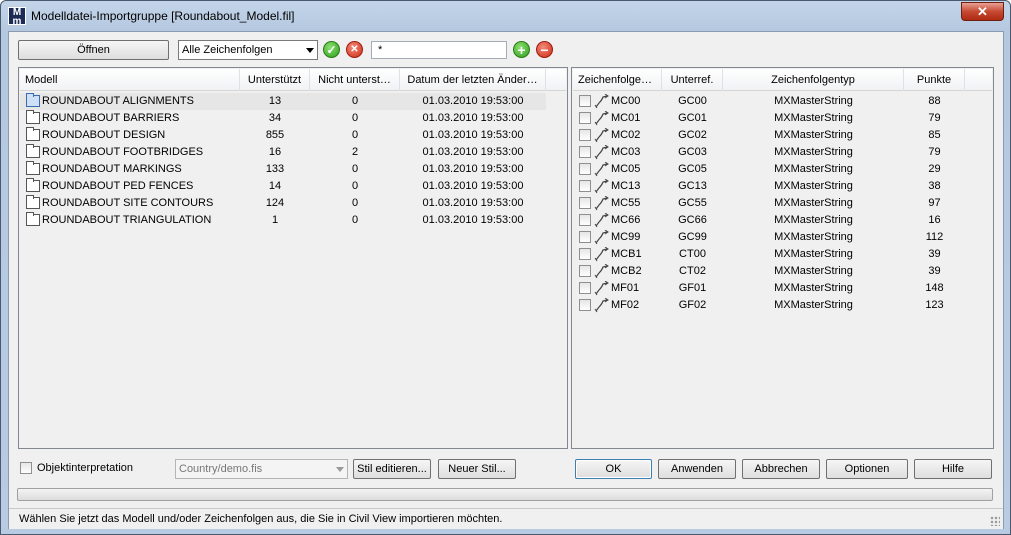 The width and height of the screenshot is (1011, 535). What do you see at coordinates (118, 186) in the screenshot?
I see `model-name: ROUNDABOUT PED FENCES` at bounding box center [118, 186].